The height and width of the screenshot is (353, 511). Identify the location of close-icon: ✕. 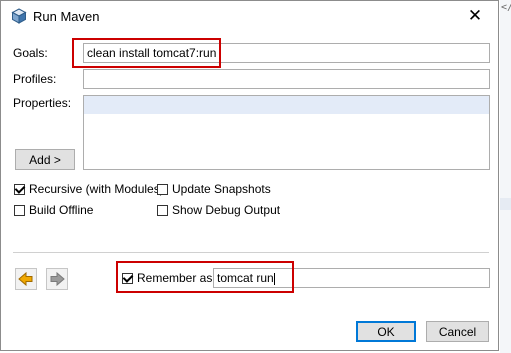
(475, 15).